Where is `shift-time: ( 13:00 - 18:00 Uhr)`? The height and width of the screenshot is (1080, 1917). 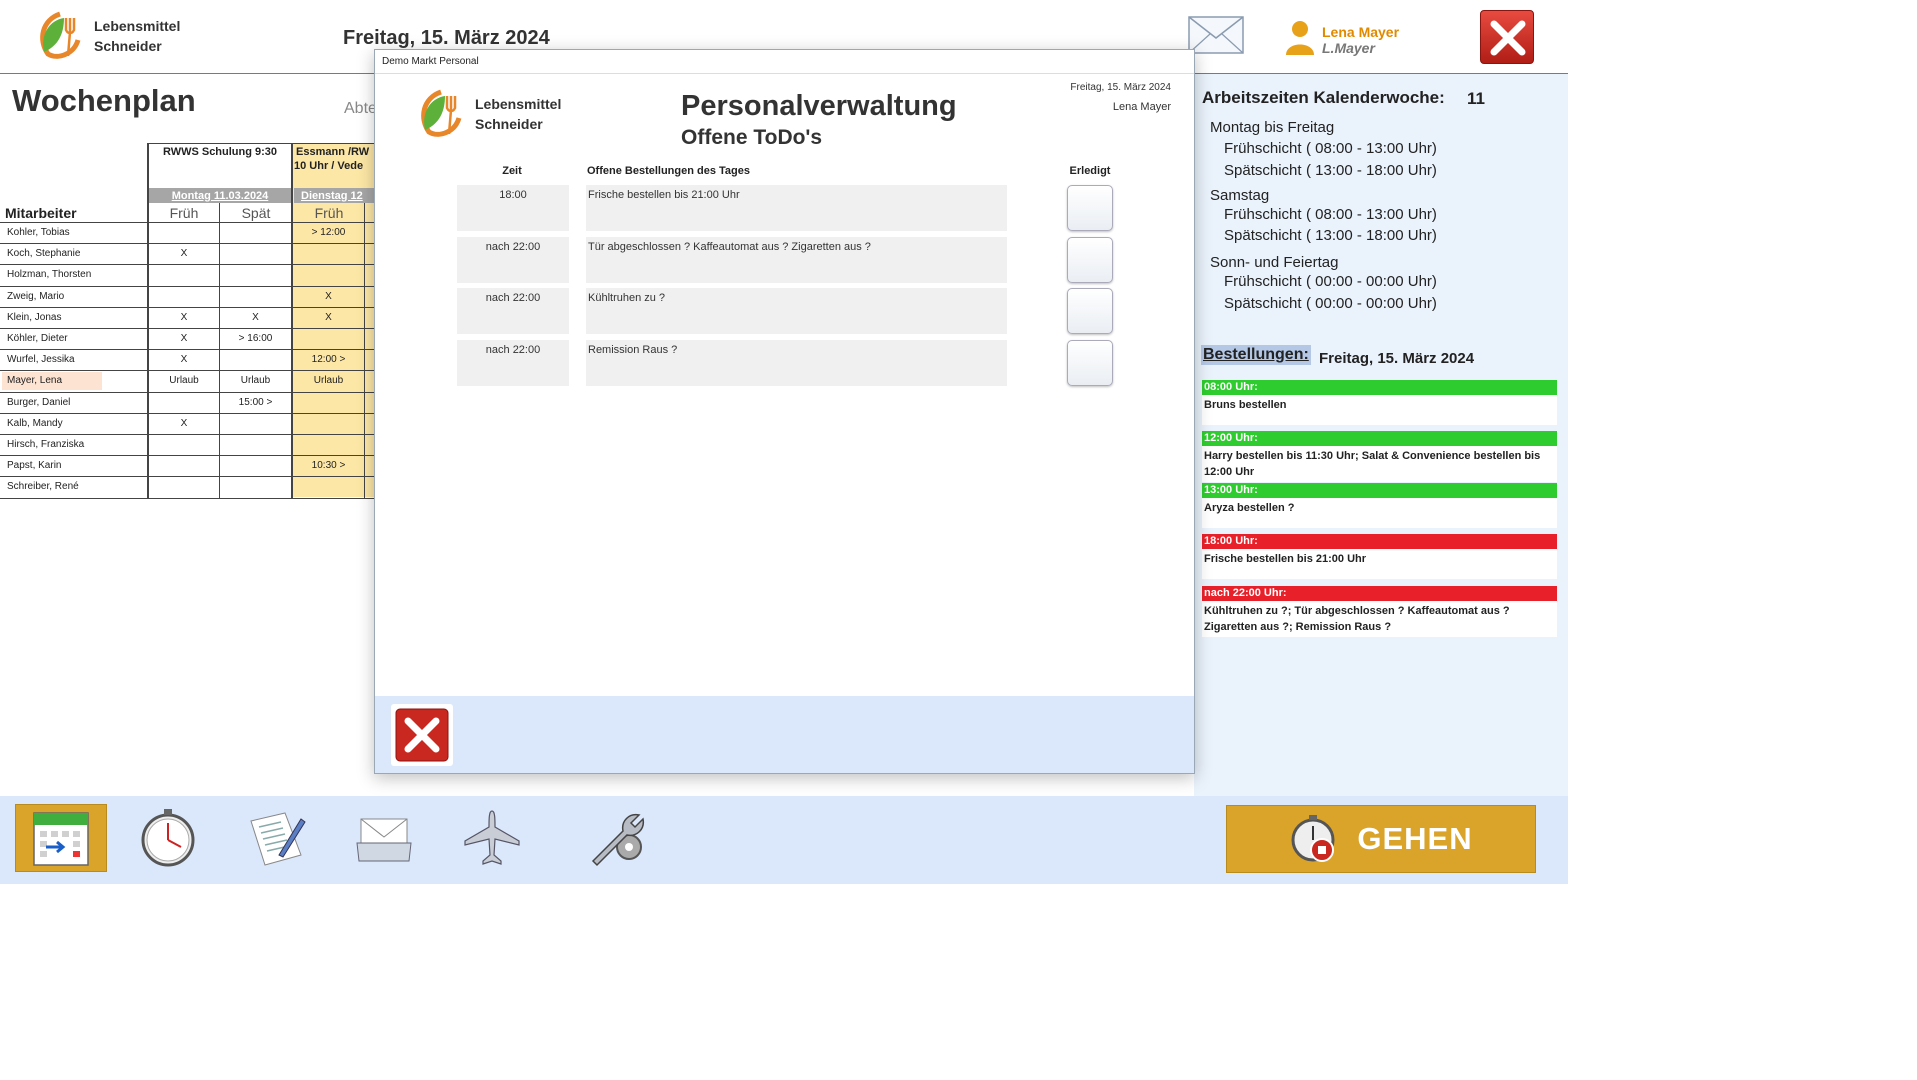
shift-time: ( 13:00 - 18:00 Uhr) is located at coordinates (1371, 235).